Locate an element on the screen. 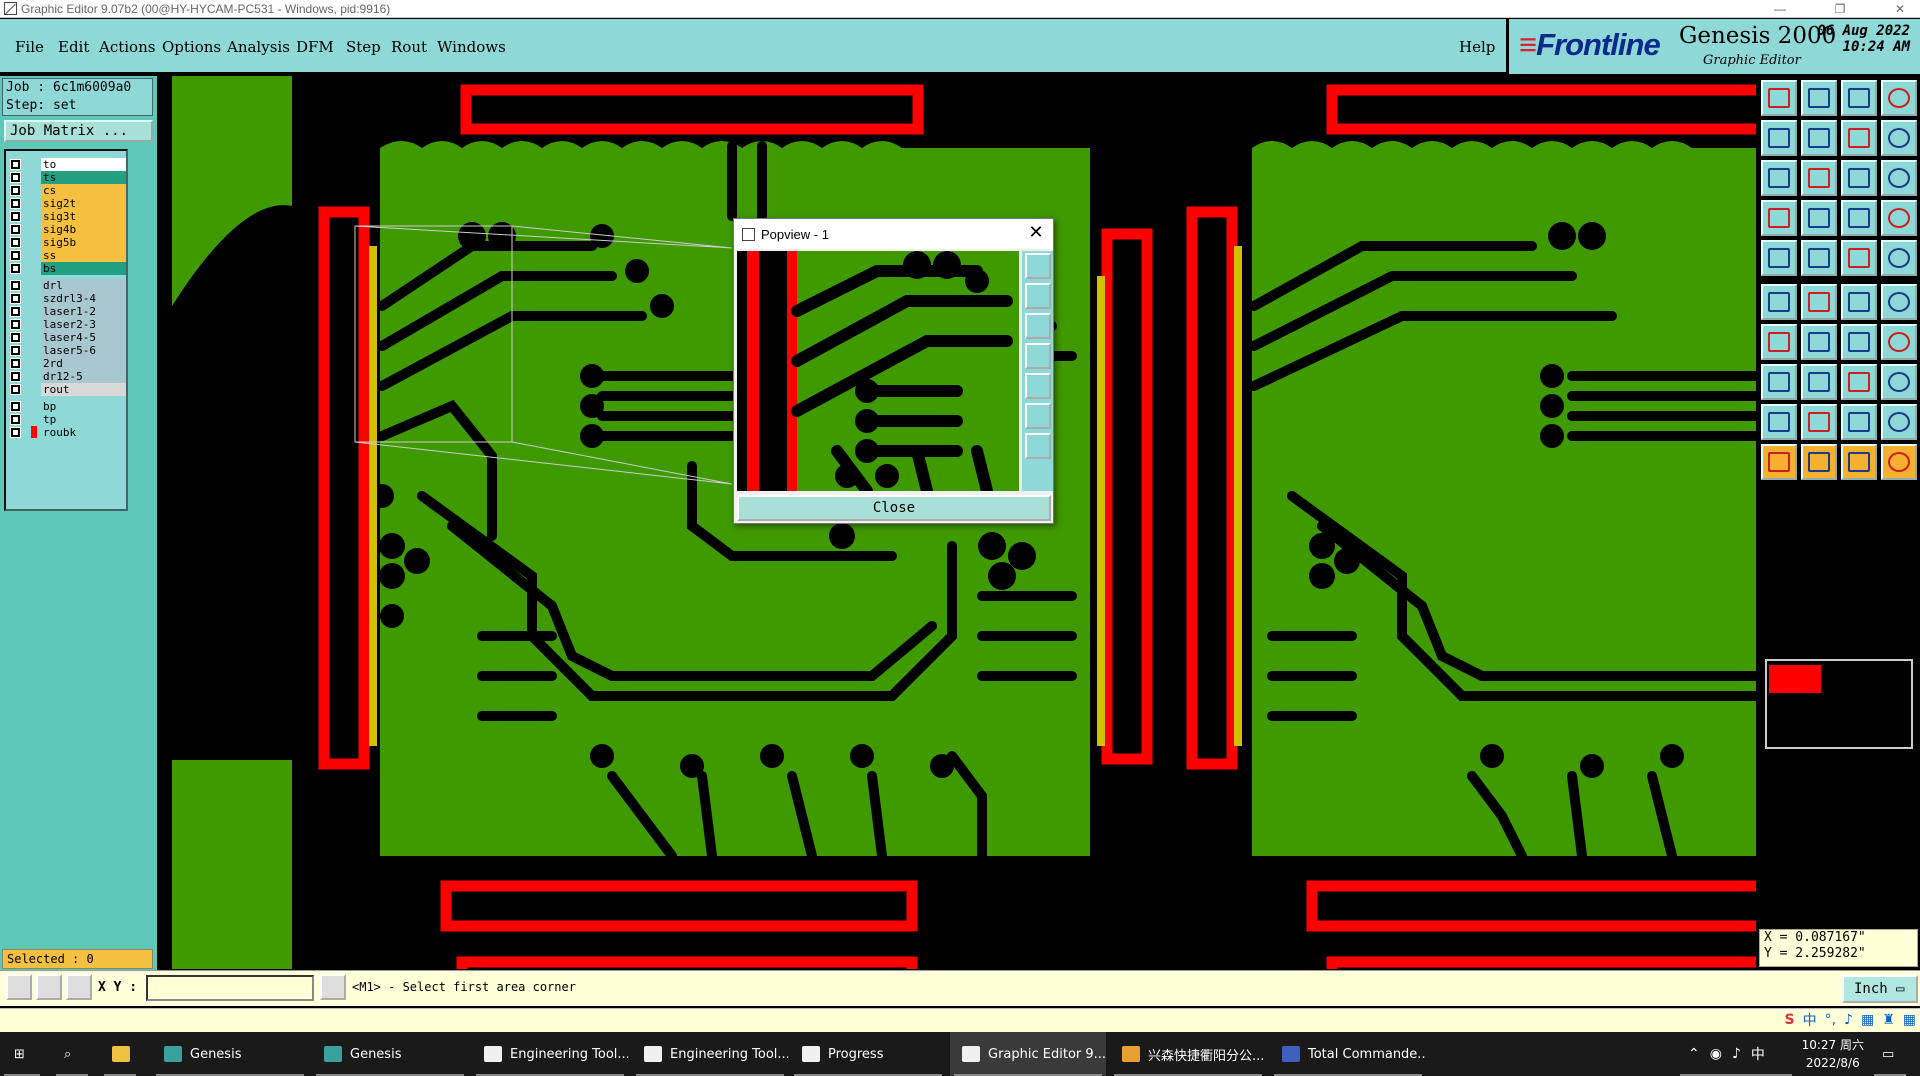 This screenshot has width=1920, height=1076. flip-icon is located at coordinates (1899, 342).